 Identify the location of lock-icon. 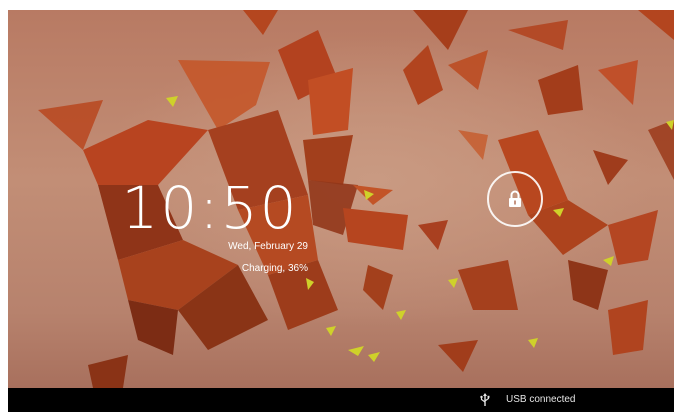
(515, 198).